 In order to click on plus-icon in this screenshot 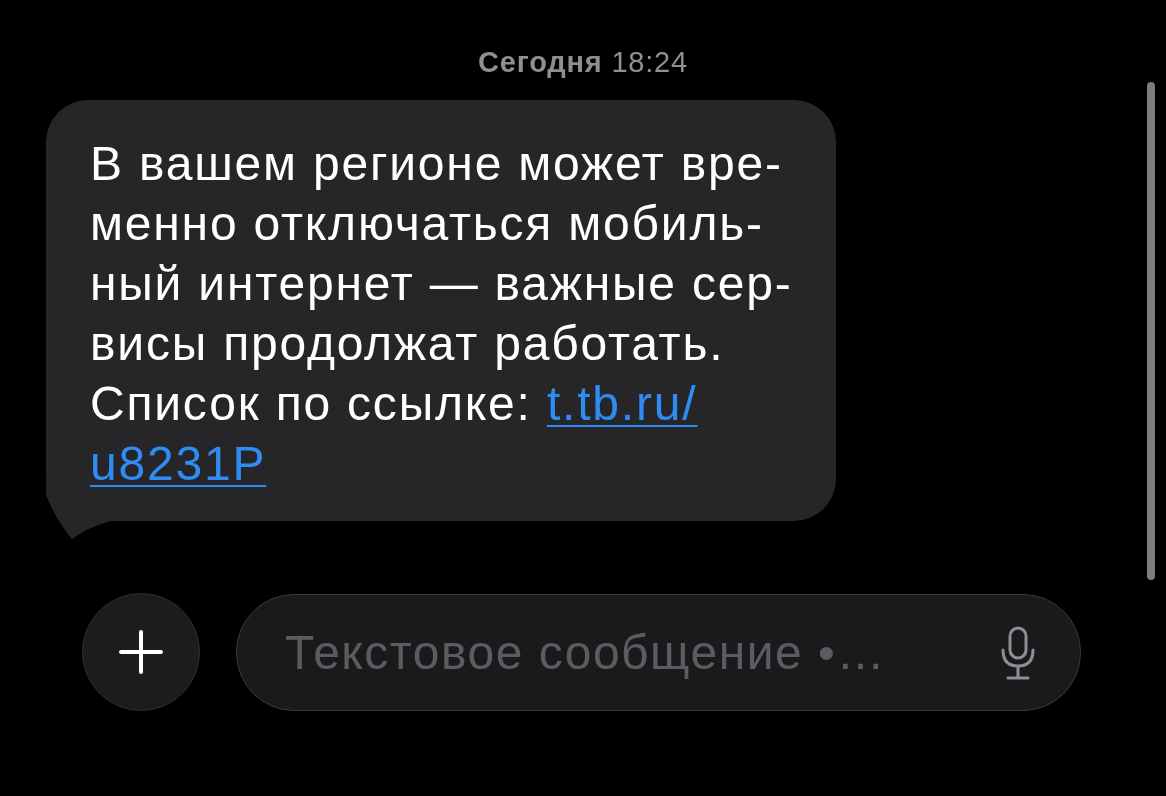, I will do `click(141, 652)`.